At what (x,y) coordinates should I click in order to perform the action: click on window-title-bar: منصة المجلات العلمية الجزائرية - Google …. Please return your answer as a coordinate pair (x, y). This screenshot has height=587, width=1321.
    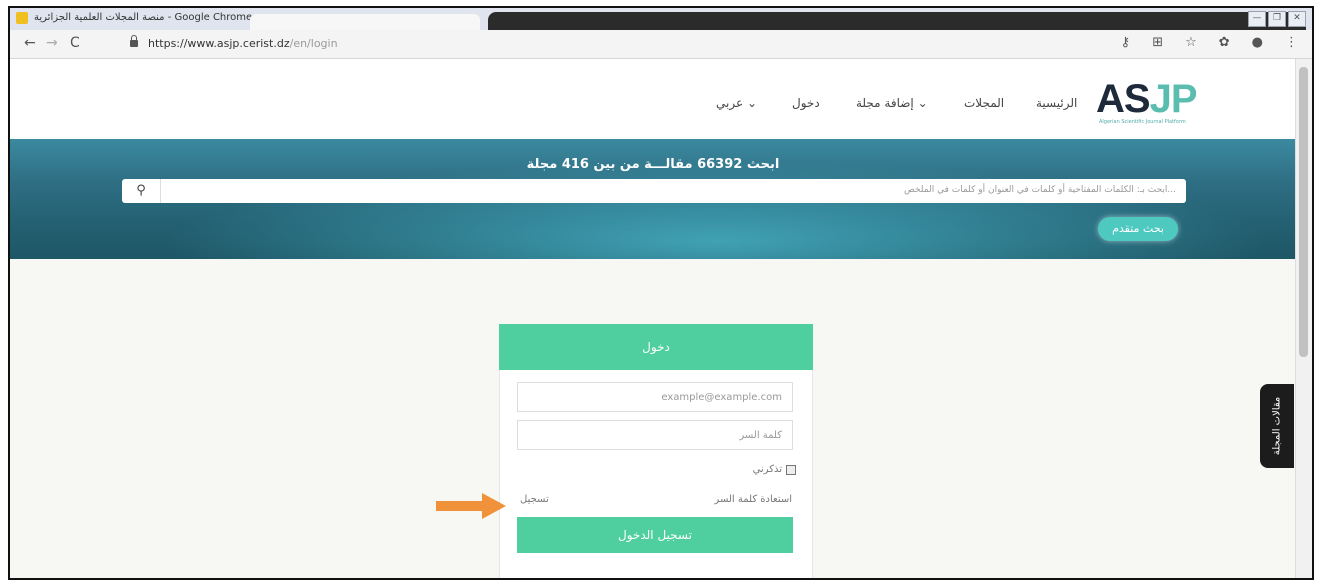
    Looking at the image, I should click on (661, 19).